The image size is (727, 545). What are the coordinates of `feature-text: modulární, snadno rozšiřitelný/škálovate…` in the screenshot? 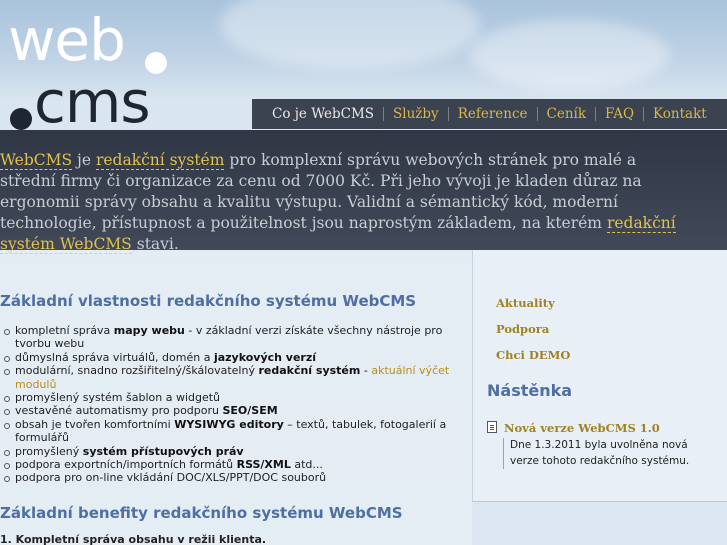 It's located at (137, 371).